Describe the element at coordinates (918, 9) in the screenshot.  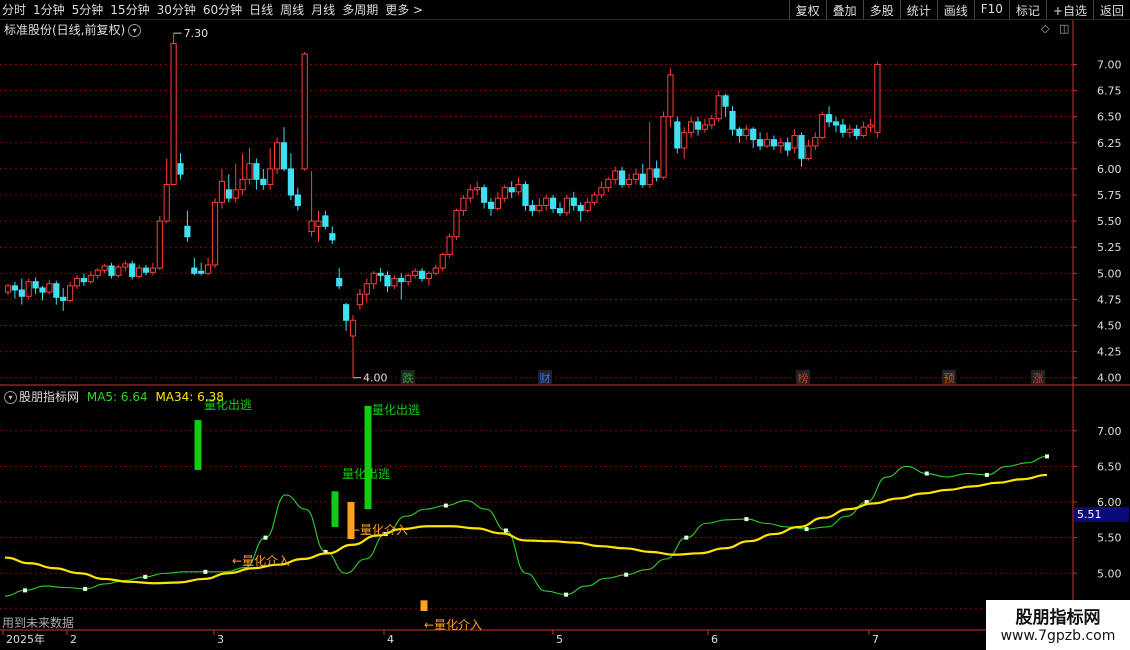
I see `toolbar-button-3: 统计` at that location.